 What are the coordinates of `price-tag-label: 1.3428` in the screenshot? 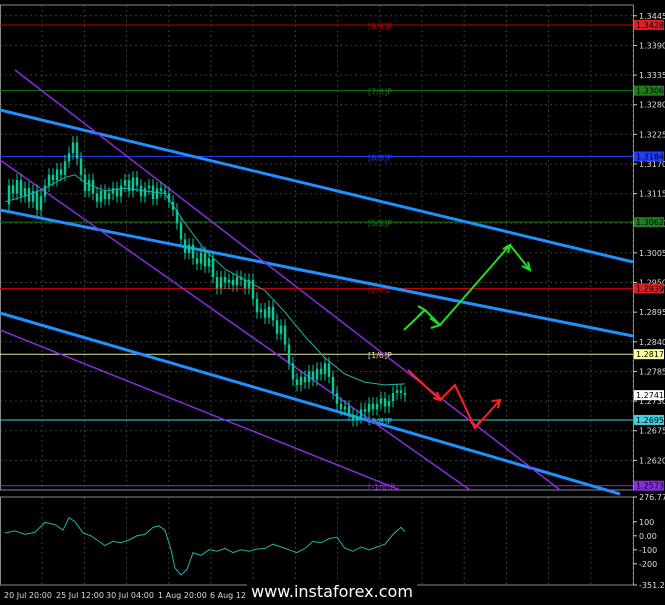 It's located at (650, 25).